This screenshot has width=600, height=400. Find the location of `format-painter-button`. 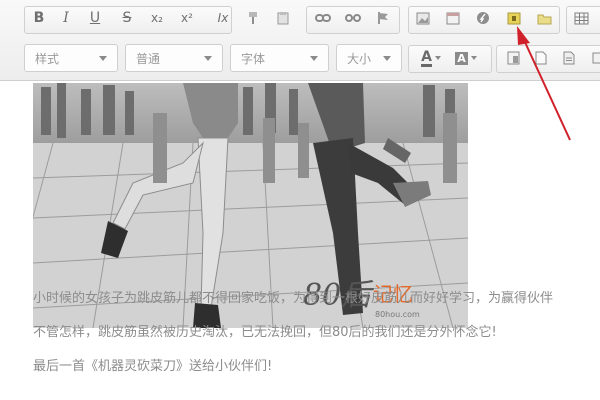

format-painter-button is located at coordinates (253, 18).